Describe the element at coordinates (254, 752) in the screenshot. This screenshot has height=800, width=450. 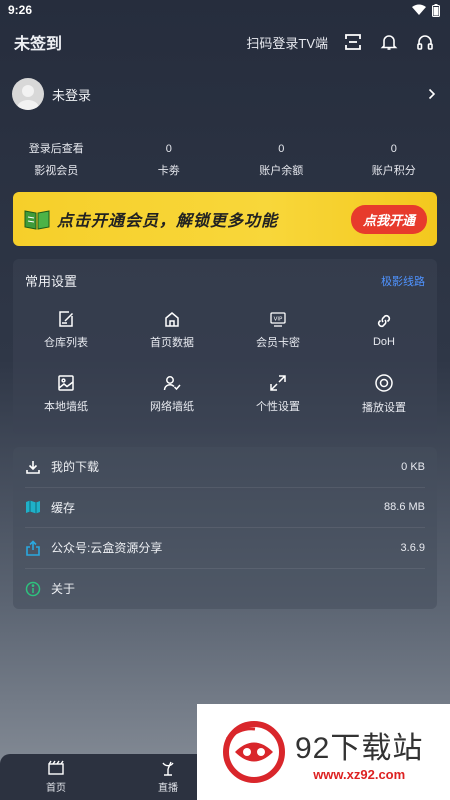
I see `watermark-logo` at that location.